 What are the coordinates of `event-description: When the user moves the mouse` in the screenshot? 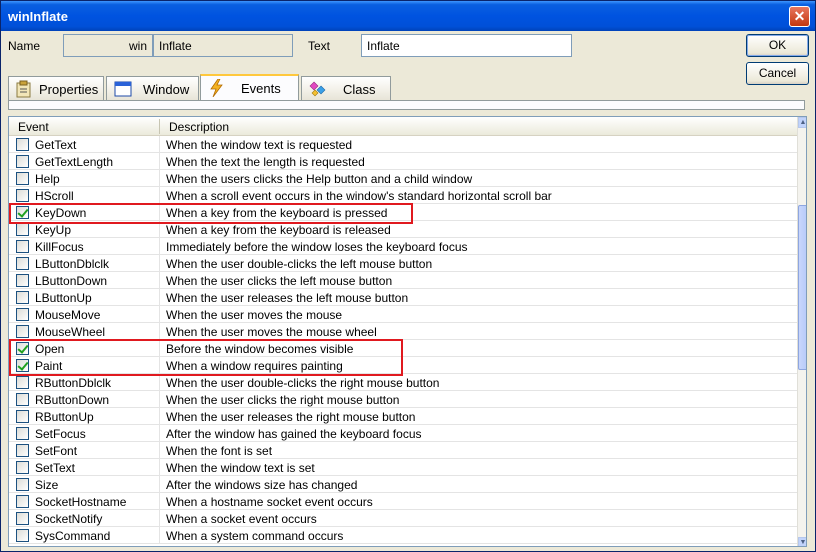 It's located at (254, 315).